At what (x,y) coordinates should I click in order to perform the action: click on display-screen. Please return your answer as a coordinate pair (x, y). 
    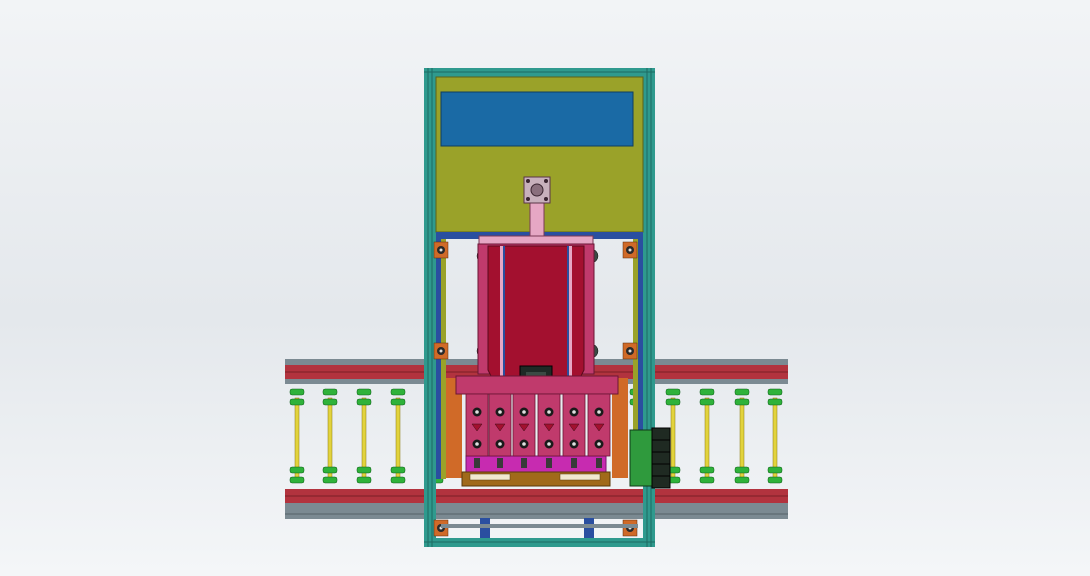
    Looking at the image, I should click on (537, 119).